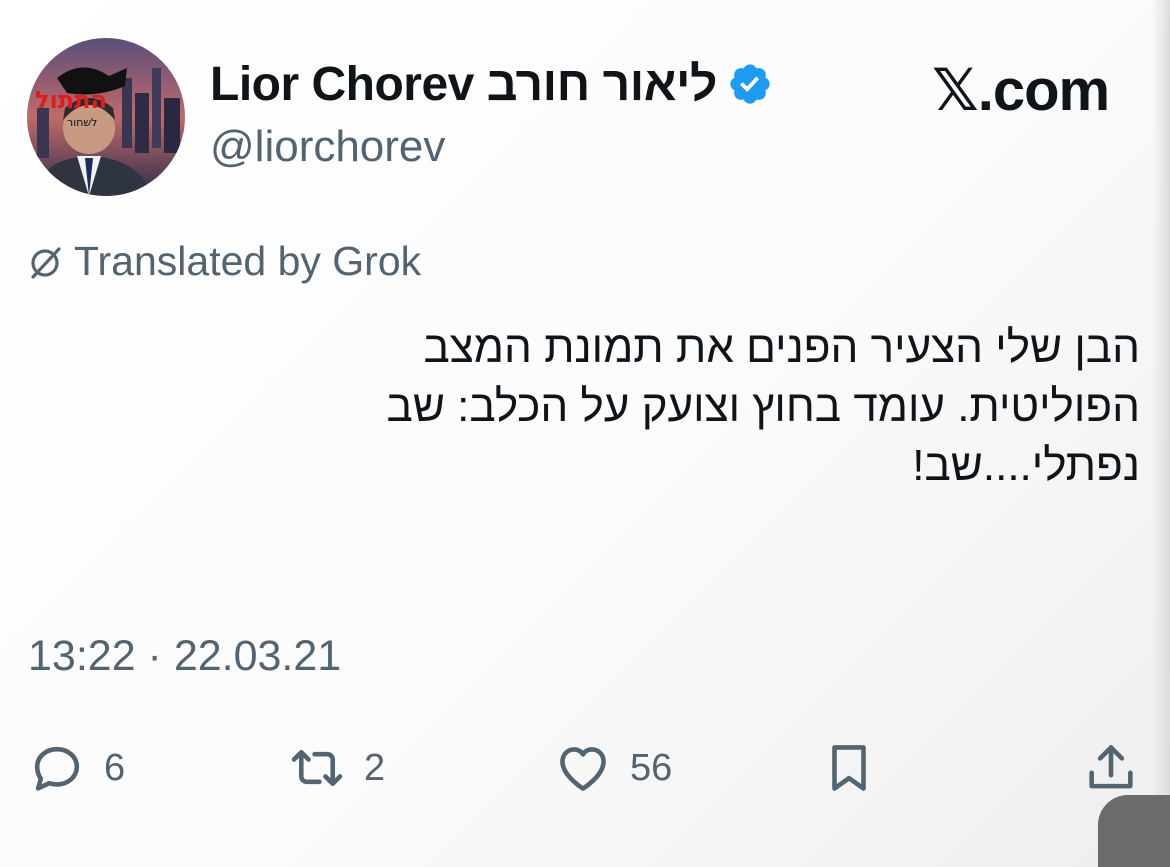  What do you see at coordinates (71, 100) in the screenshot?
I see `avatar-overlay-text: התתול` at bounding box center [71, 100].